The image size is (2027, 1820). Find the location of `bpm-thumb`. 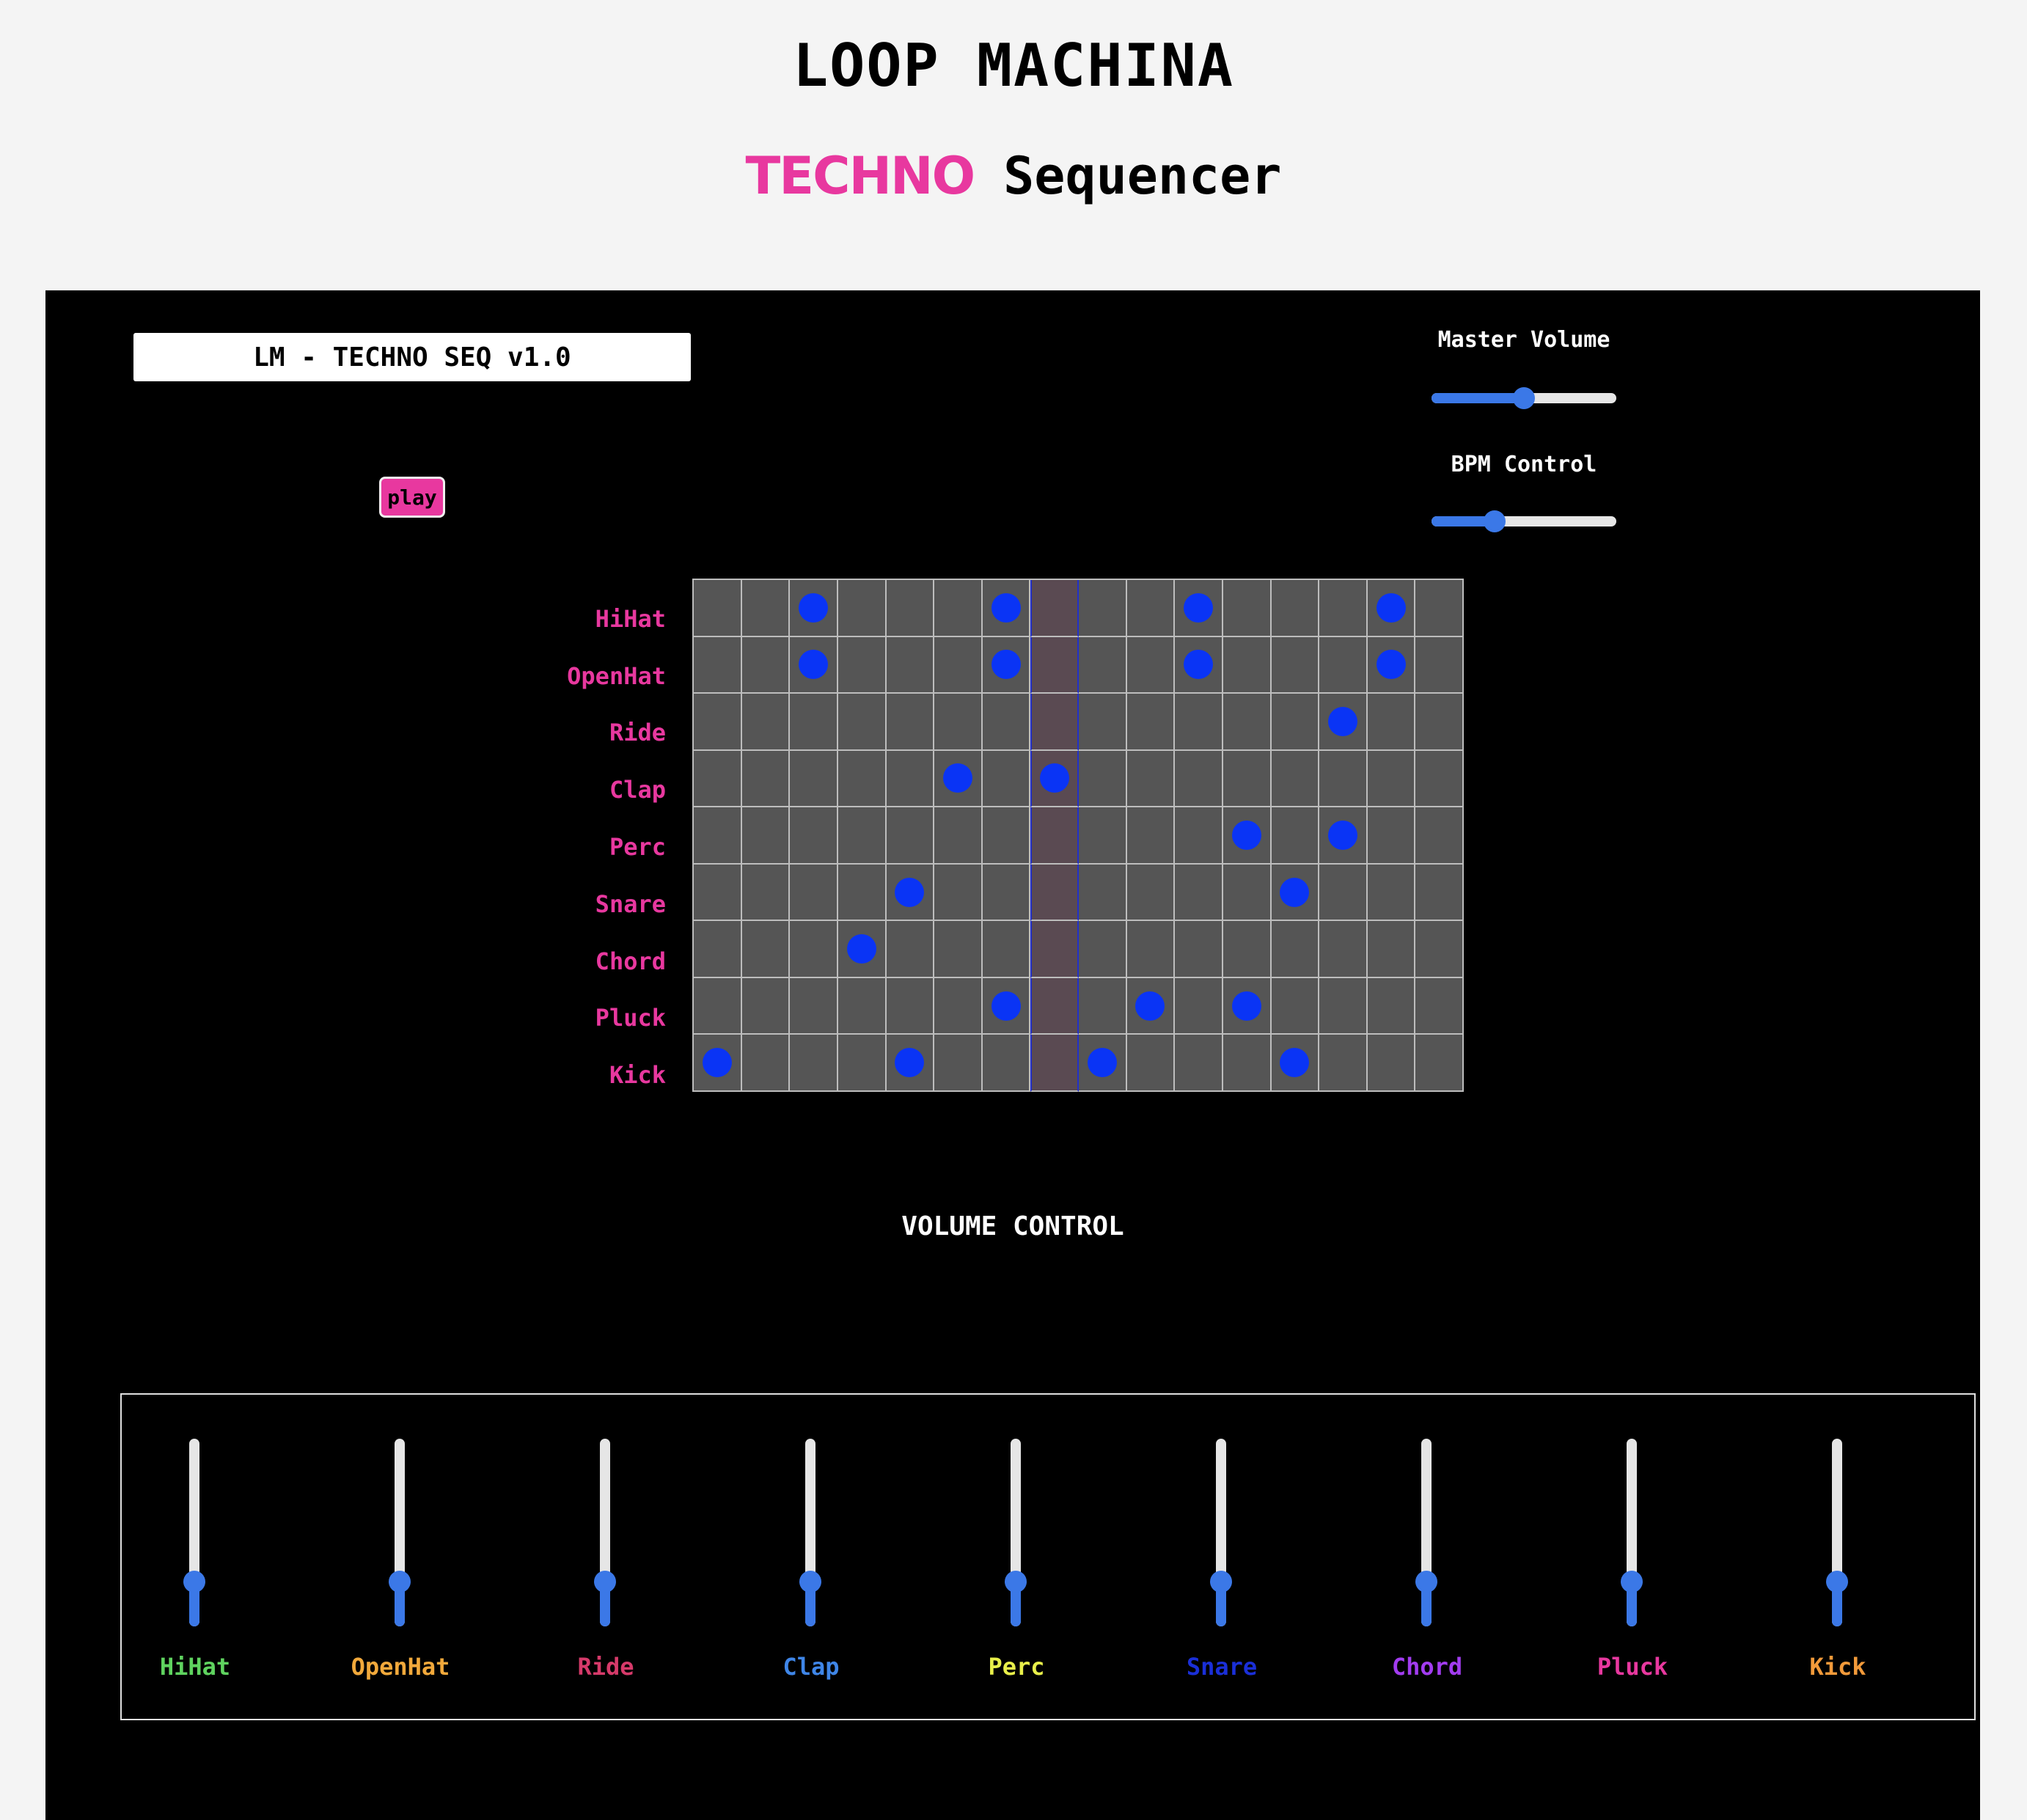

bpm-thumb is located at coordinates (1494, 521).